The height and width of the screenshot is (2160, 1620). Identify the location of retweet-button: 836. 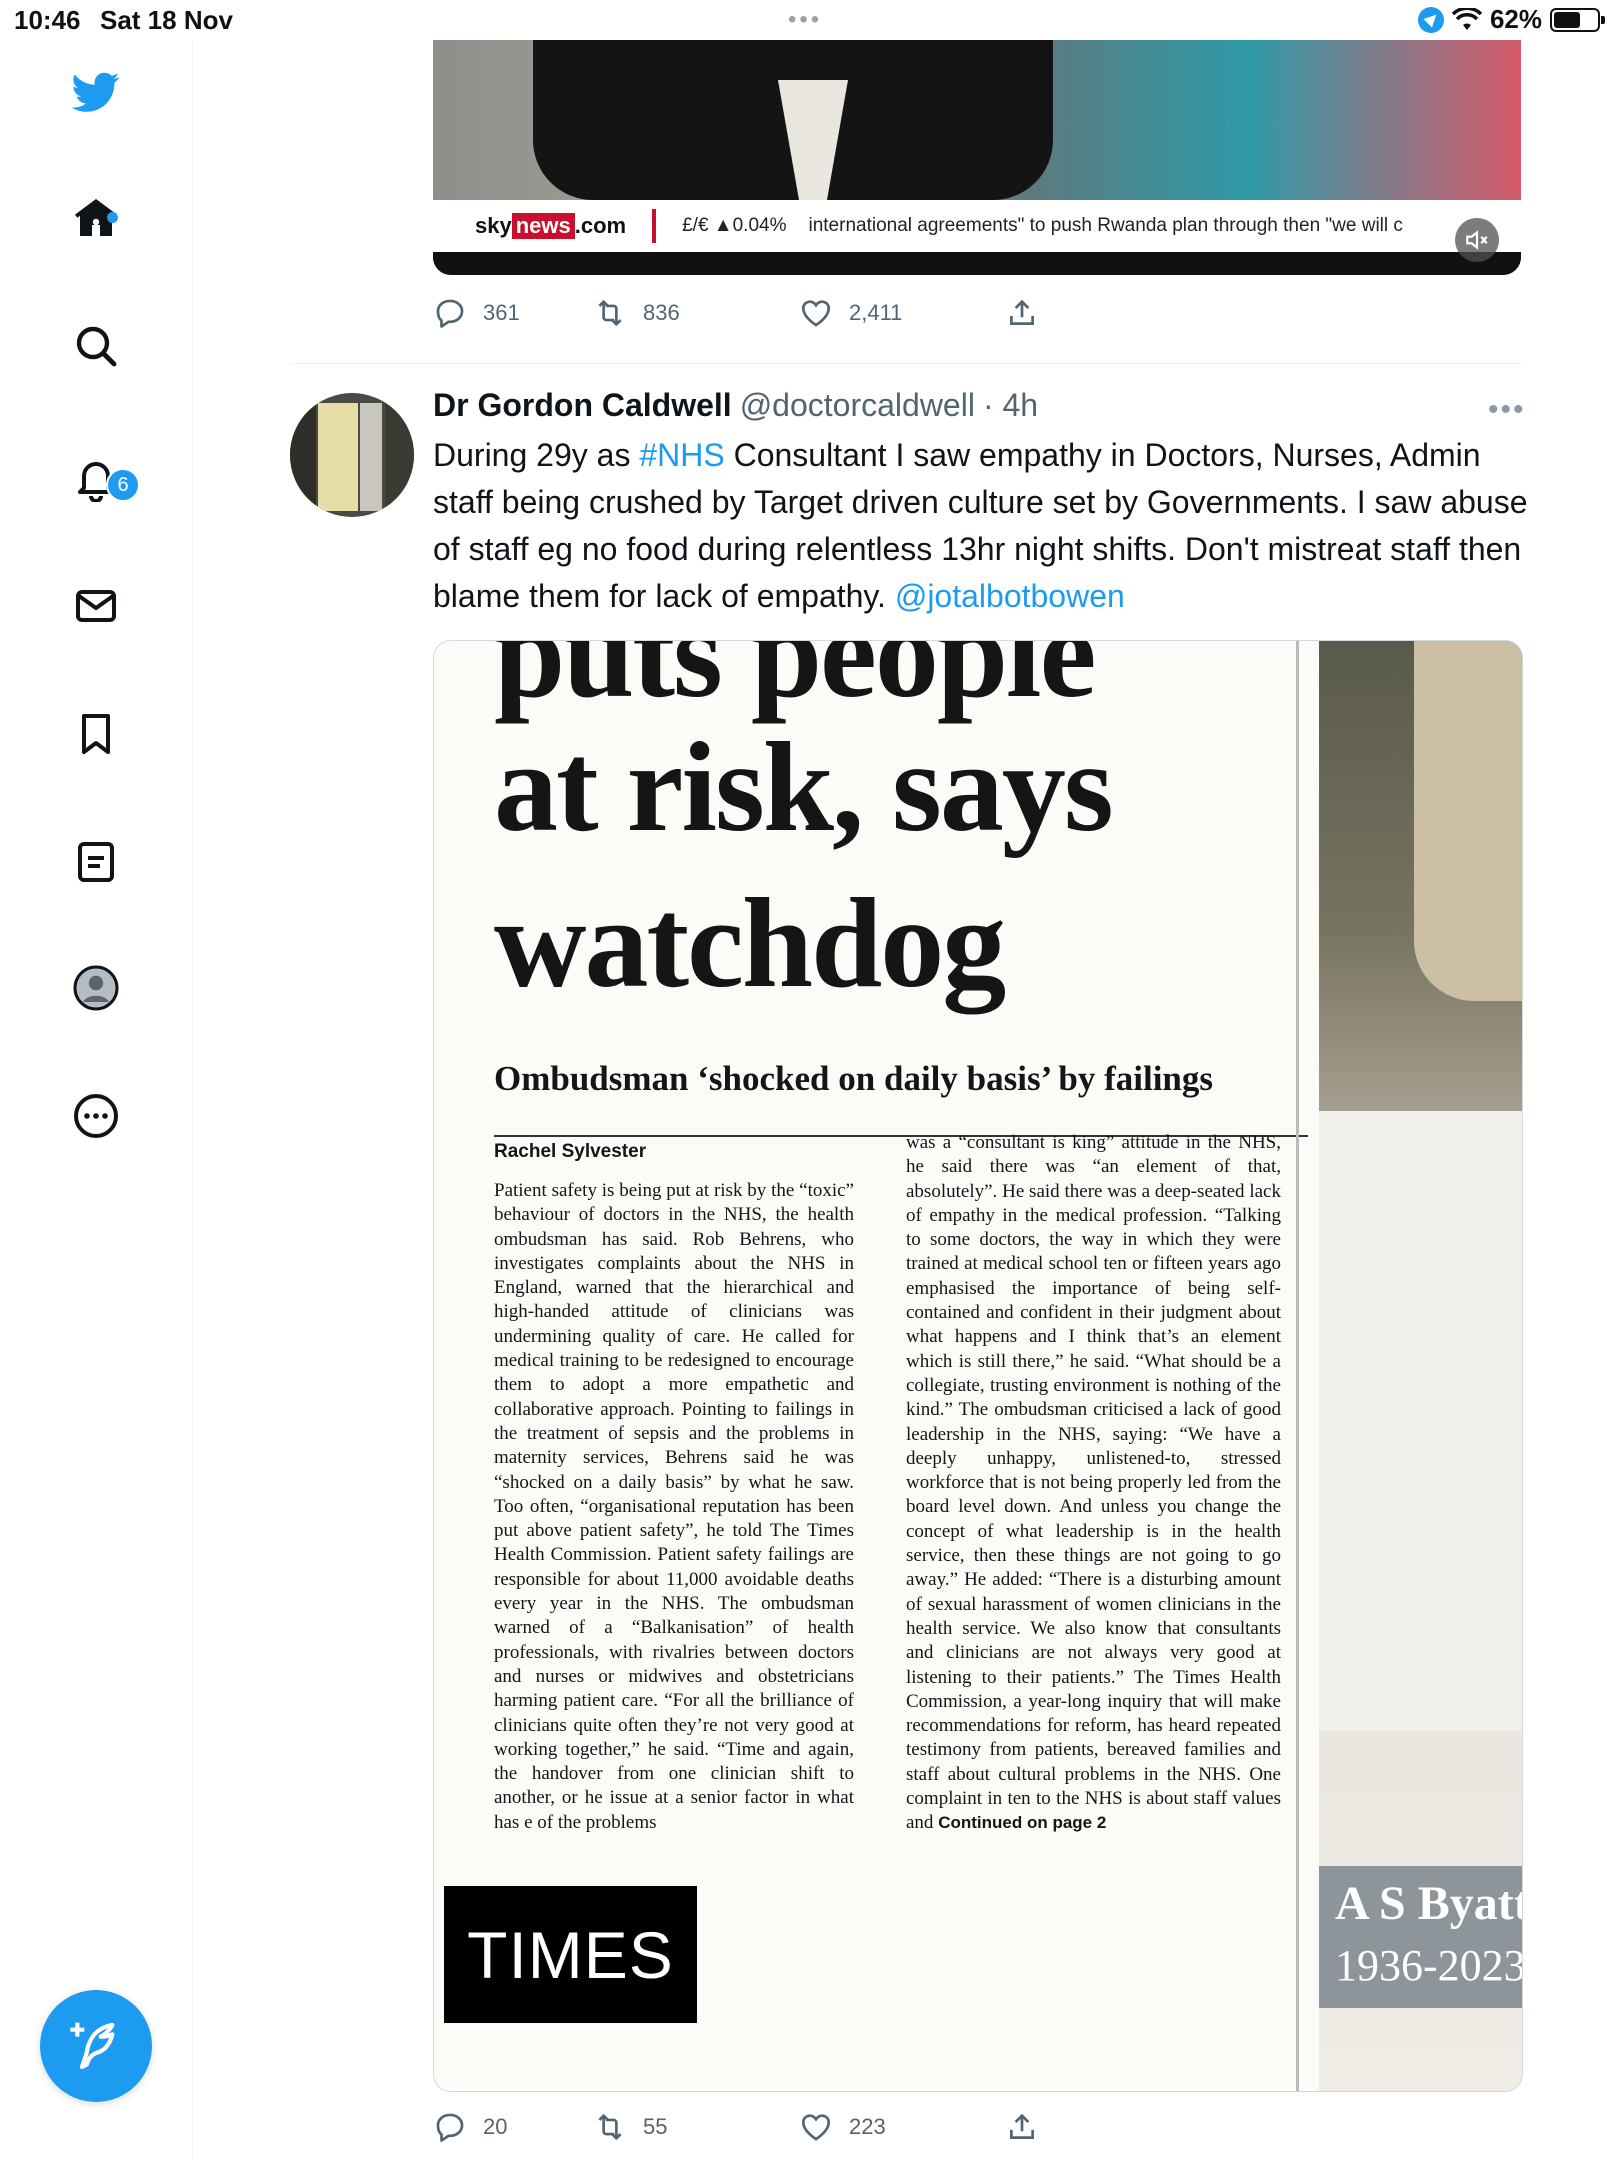
(696, 313).